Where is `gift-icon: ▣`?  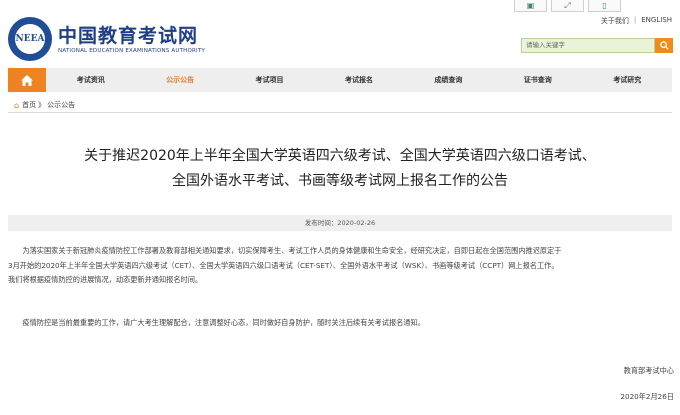 gift-icon: ▣ is located at coordinates (530, 5).